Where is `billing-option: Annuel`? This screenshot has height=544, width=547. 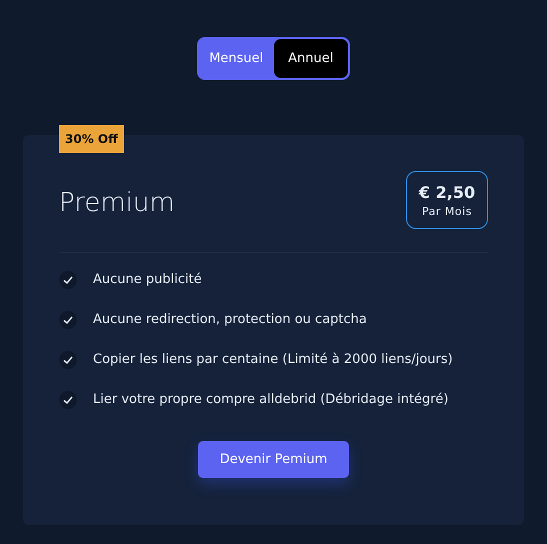
billing-option: Annuel is located at coordinates (311, 58).